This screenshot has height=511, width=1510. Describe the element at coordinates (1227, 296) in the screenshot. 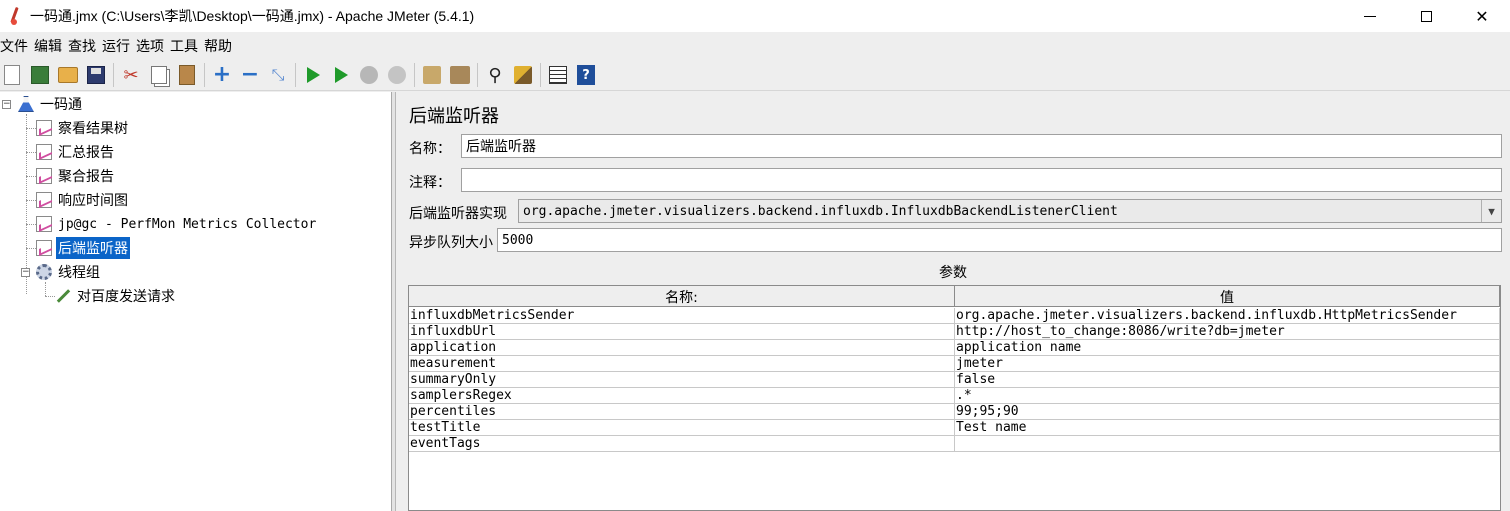

I see `column-header-value: 值` at that location.